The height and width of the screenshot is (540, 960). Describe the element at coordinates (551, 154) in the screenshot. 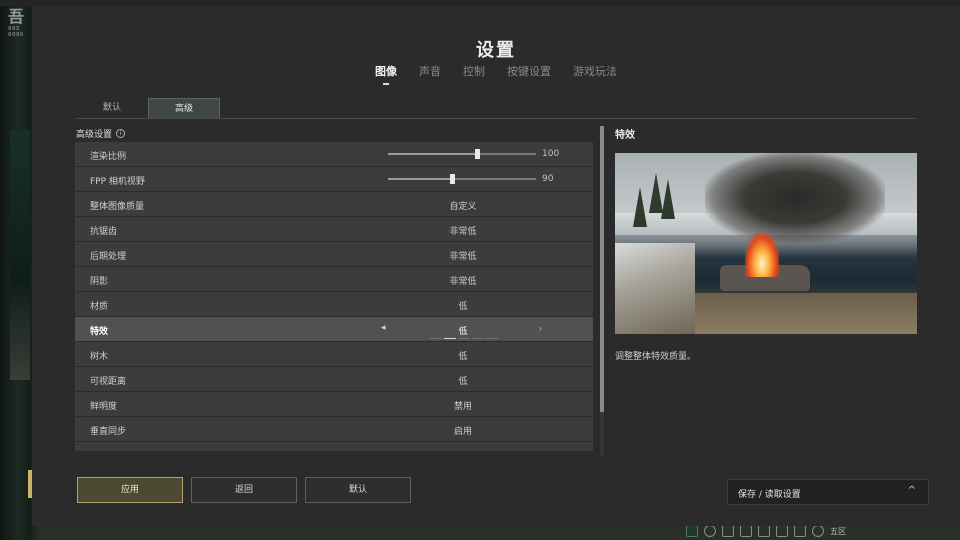

I see `slider-value: 100` at that location.